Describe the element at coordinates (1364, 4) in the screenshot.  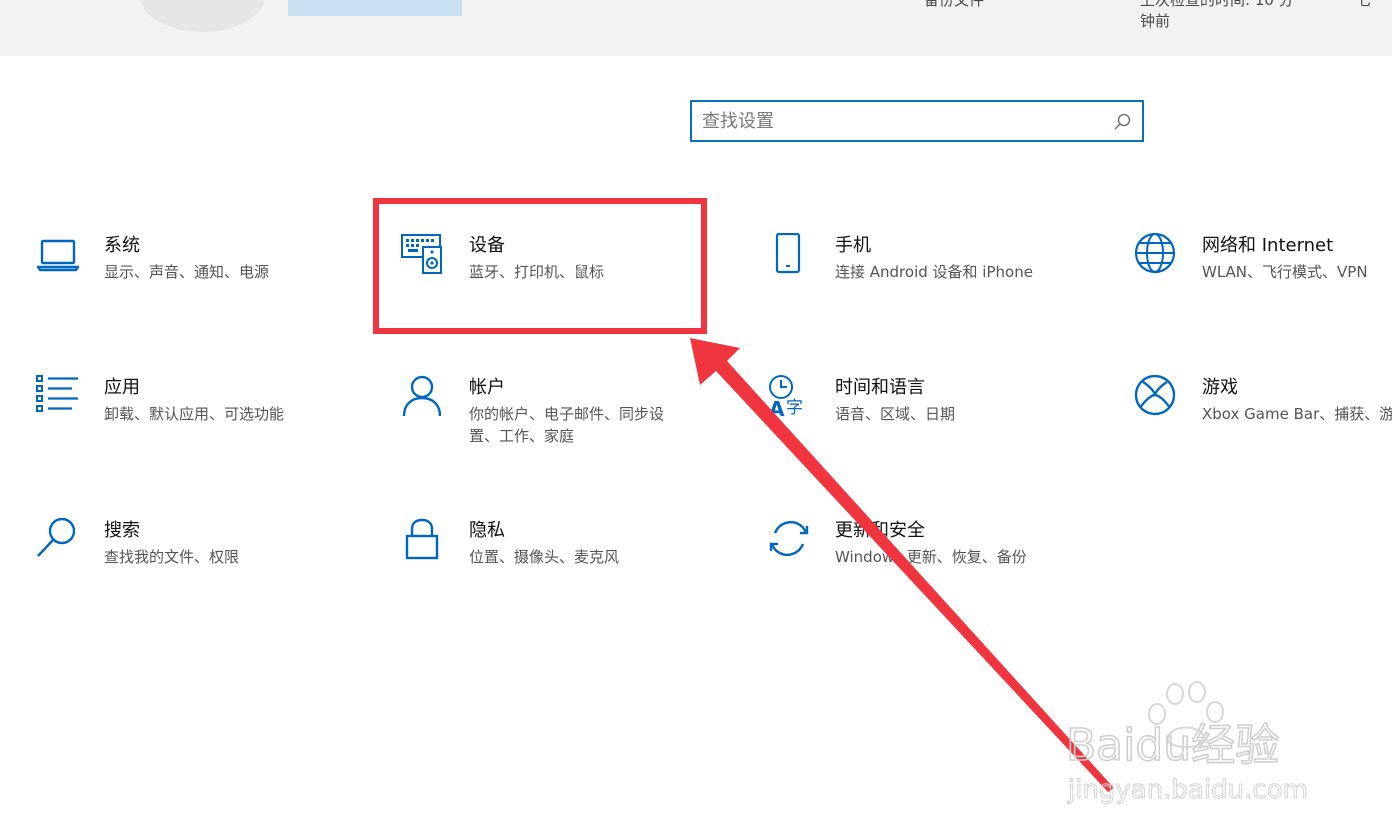
I see `header-extra-text: 七` at that location.